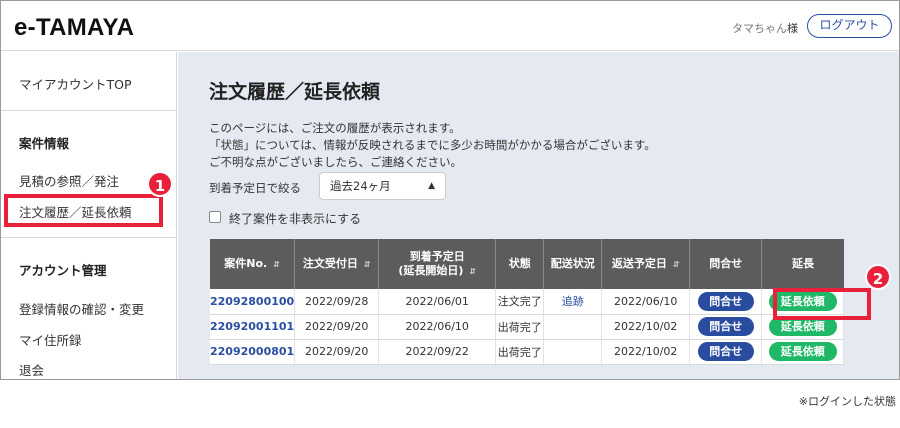  Describe the element at coordinates (63, 270) in the screenshot. I see `sidebar-section-account: アカウント管理` at that location.